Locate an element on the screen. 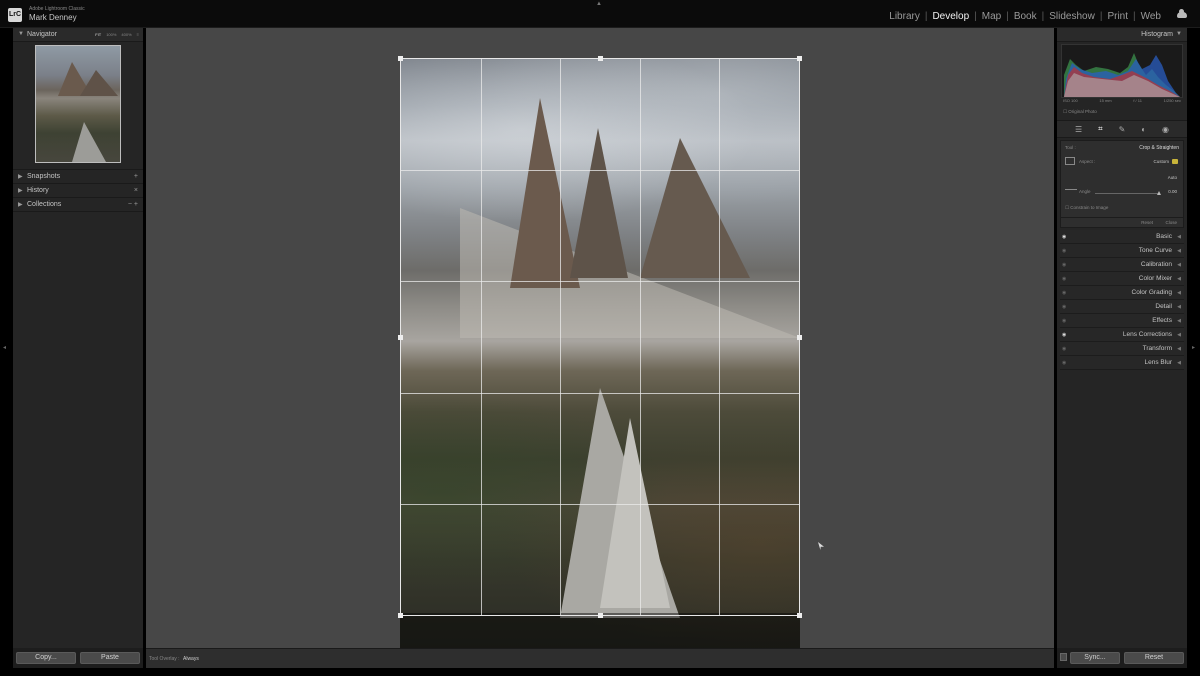 The image size is (1200, 676). crop-handle-bottom-right is located at coordinates (799, 615).